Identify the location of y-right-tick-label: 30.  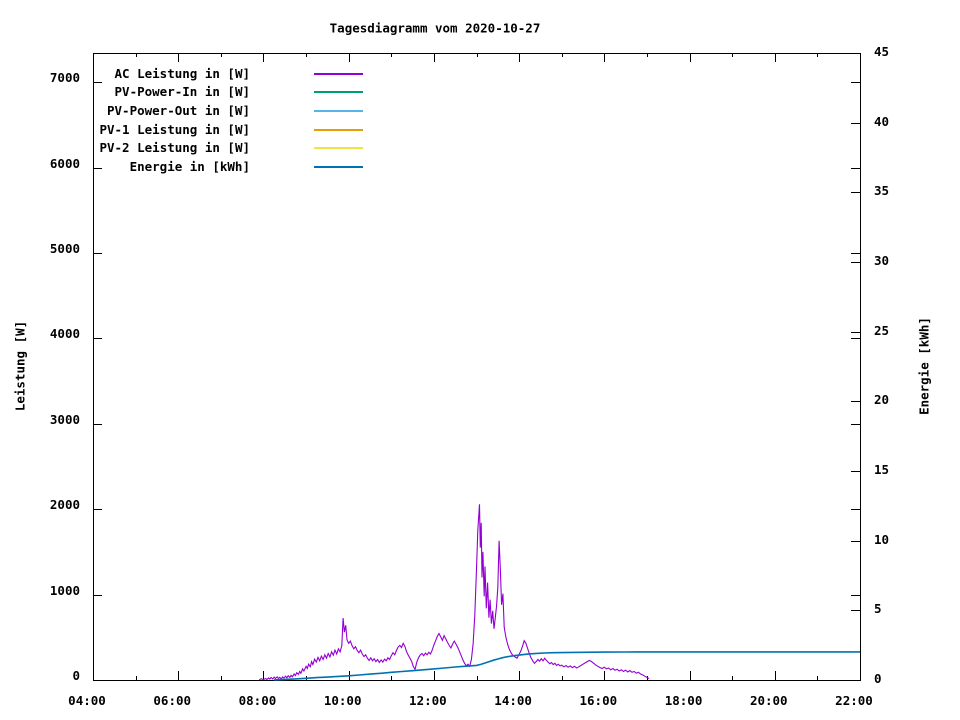
(882, 260).